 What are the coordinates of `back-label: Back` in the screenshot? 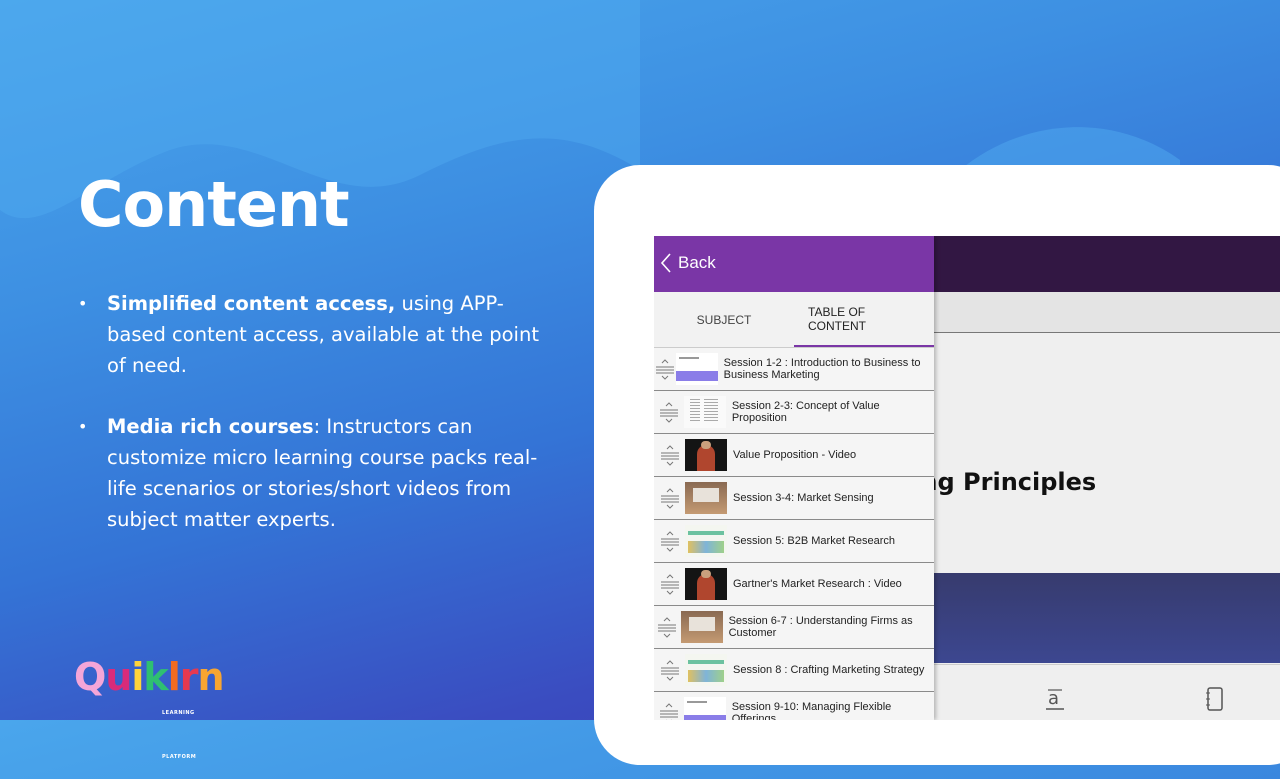 It's located at (697, 262).